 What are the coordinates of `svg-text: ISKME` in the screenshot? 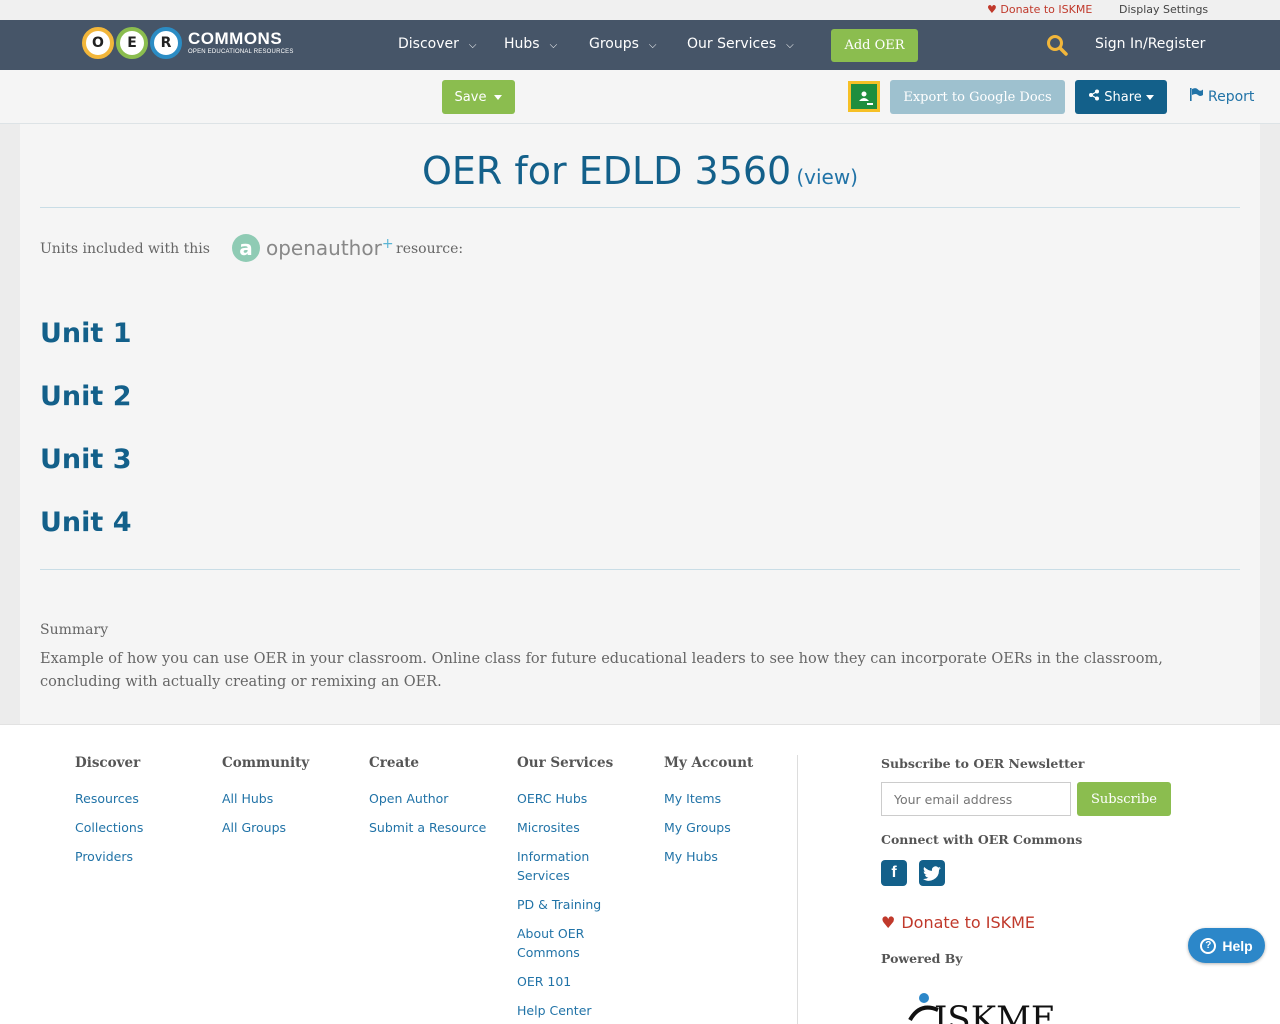 It's located at (995, 1011).